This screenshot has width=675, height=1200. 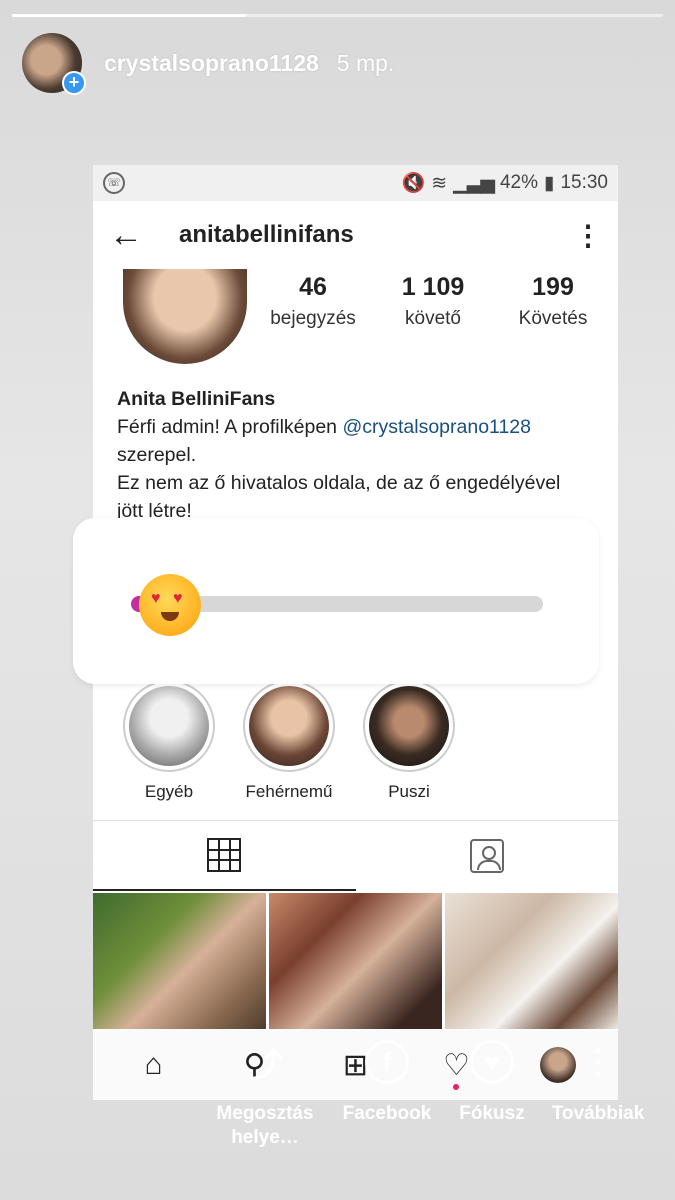 I want to click on stat-following: 199 Követés, so click(x=553, y=301).